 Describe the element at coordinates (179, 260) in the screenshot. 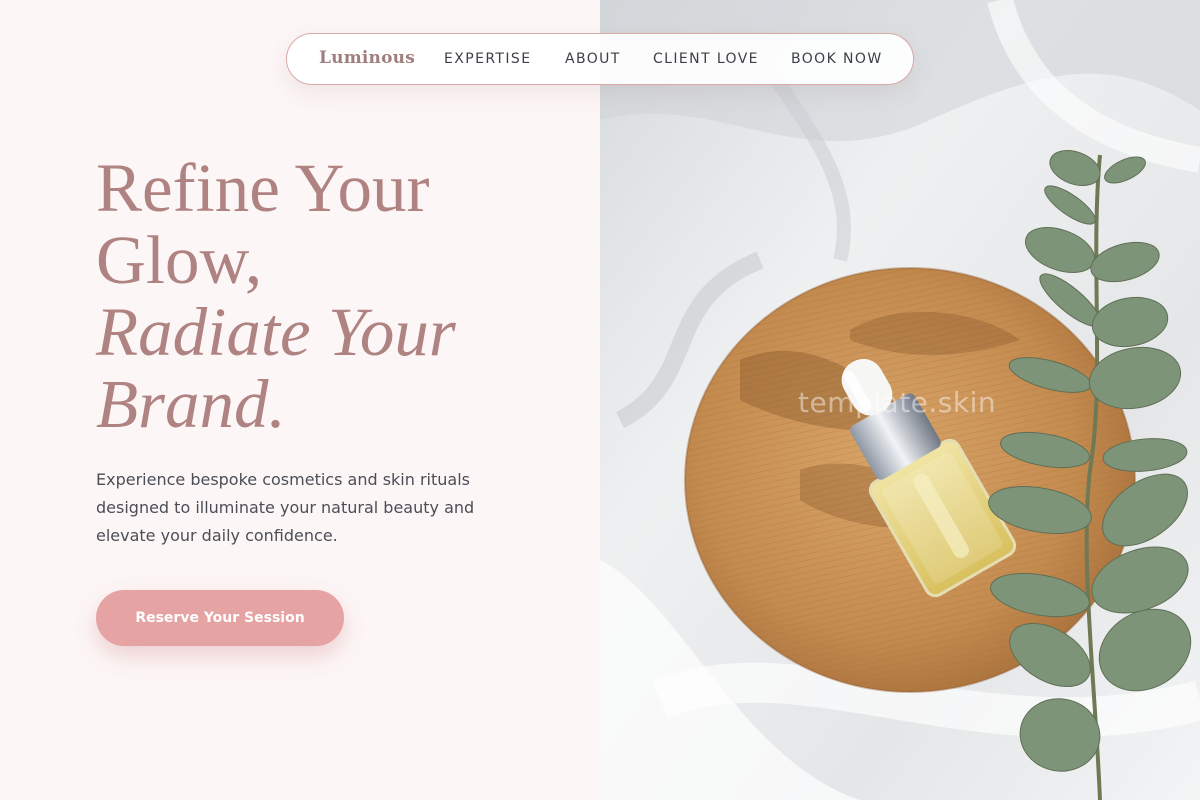

I see `hero-title-line-2: Glow,` at that location.